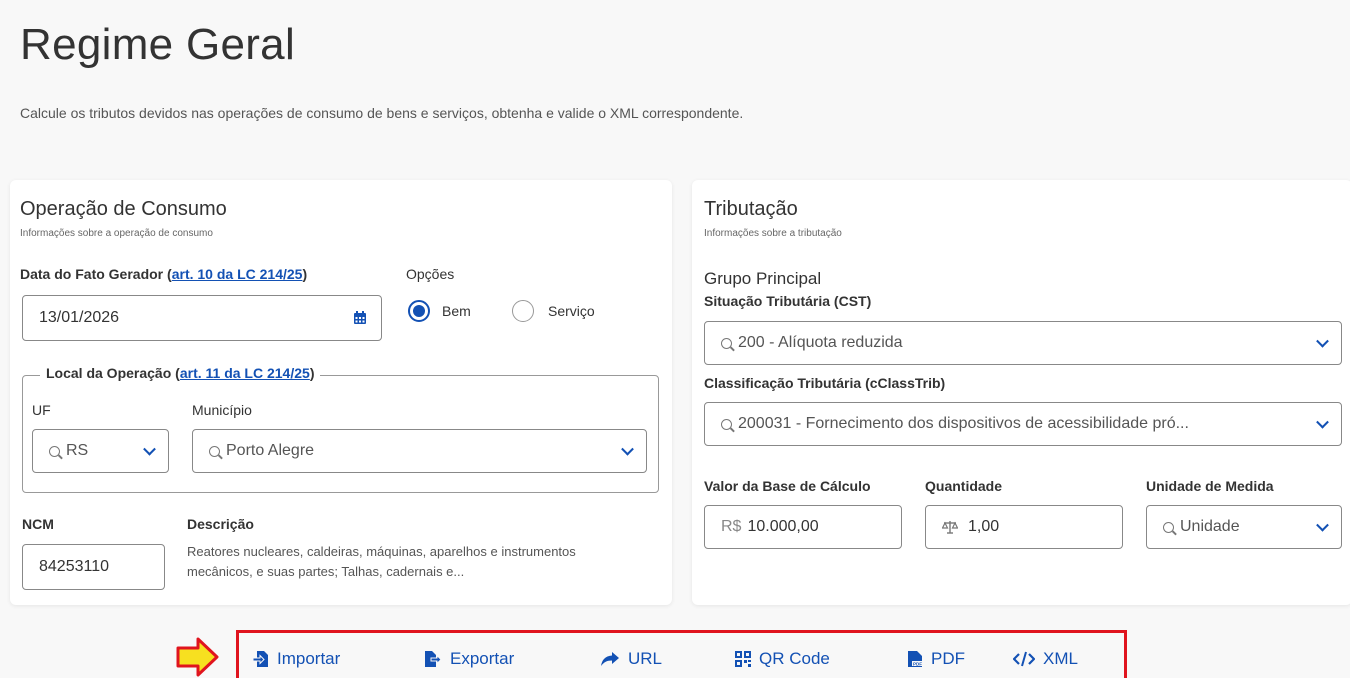 This screenshot has width=1350, height=678. I want to click on tributacao-subtitle: Informações sobre a tributação, so click(773, 233).